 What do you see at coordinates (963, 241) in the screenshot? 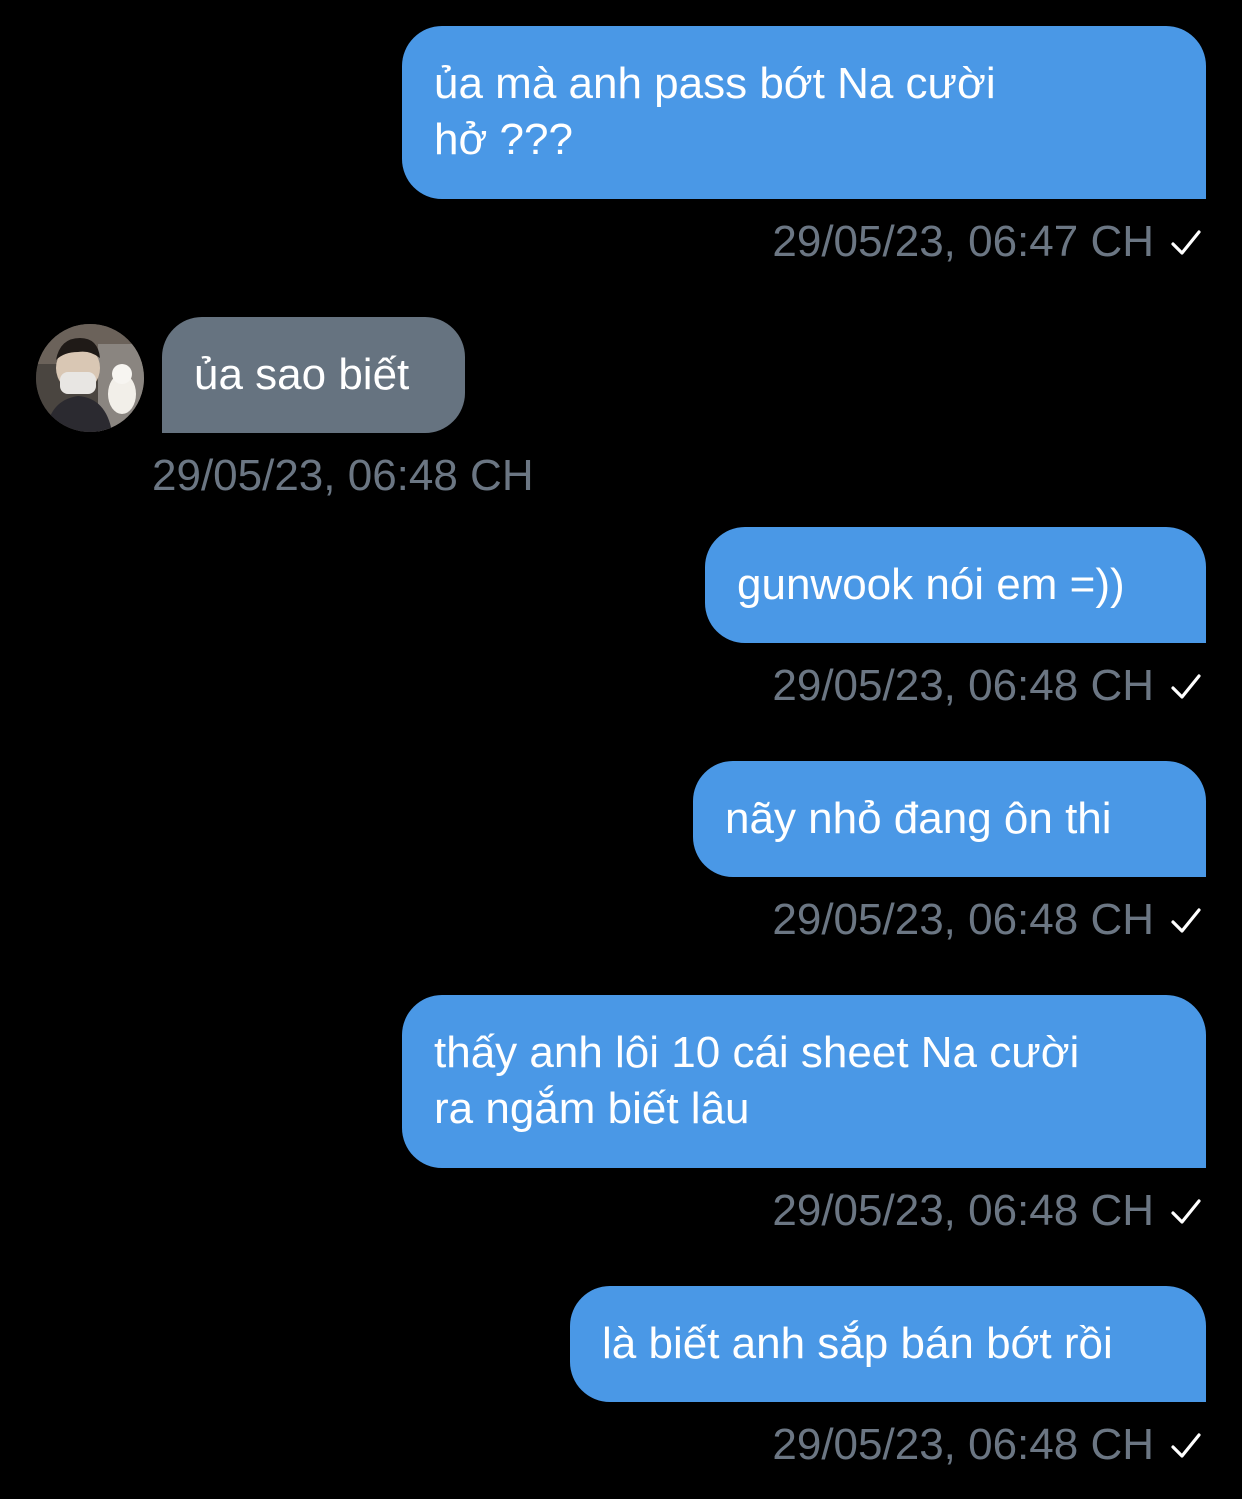
I see `timestamp-text: 29/05/23, 06:47 CH` at bounding box center [963, 241].